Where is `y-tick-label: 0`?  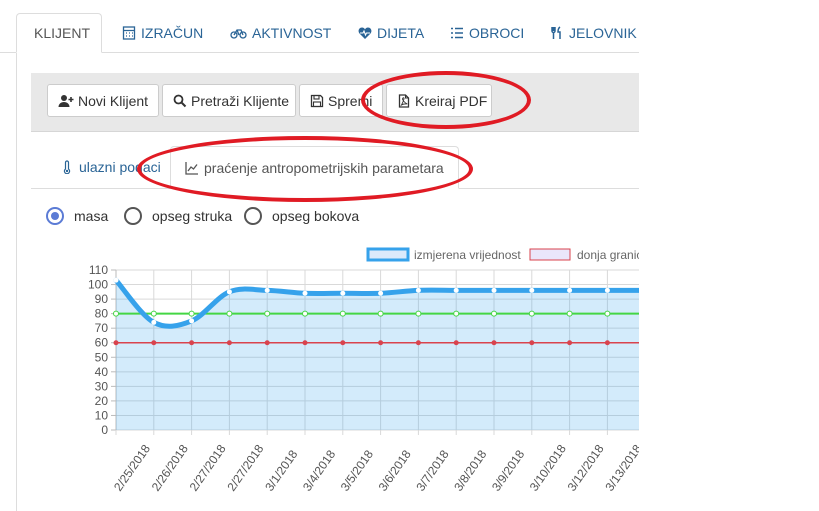
y-tick-label: 0 is located at coordinates (104, 430).